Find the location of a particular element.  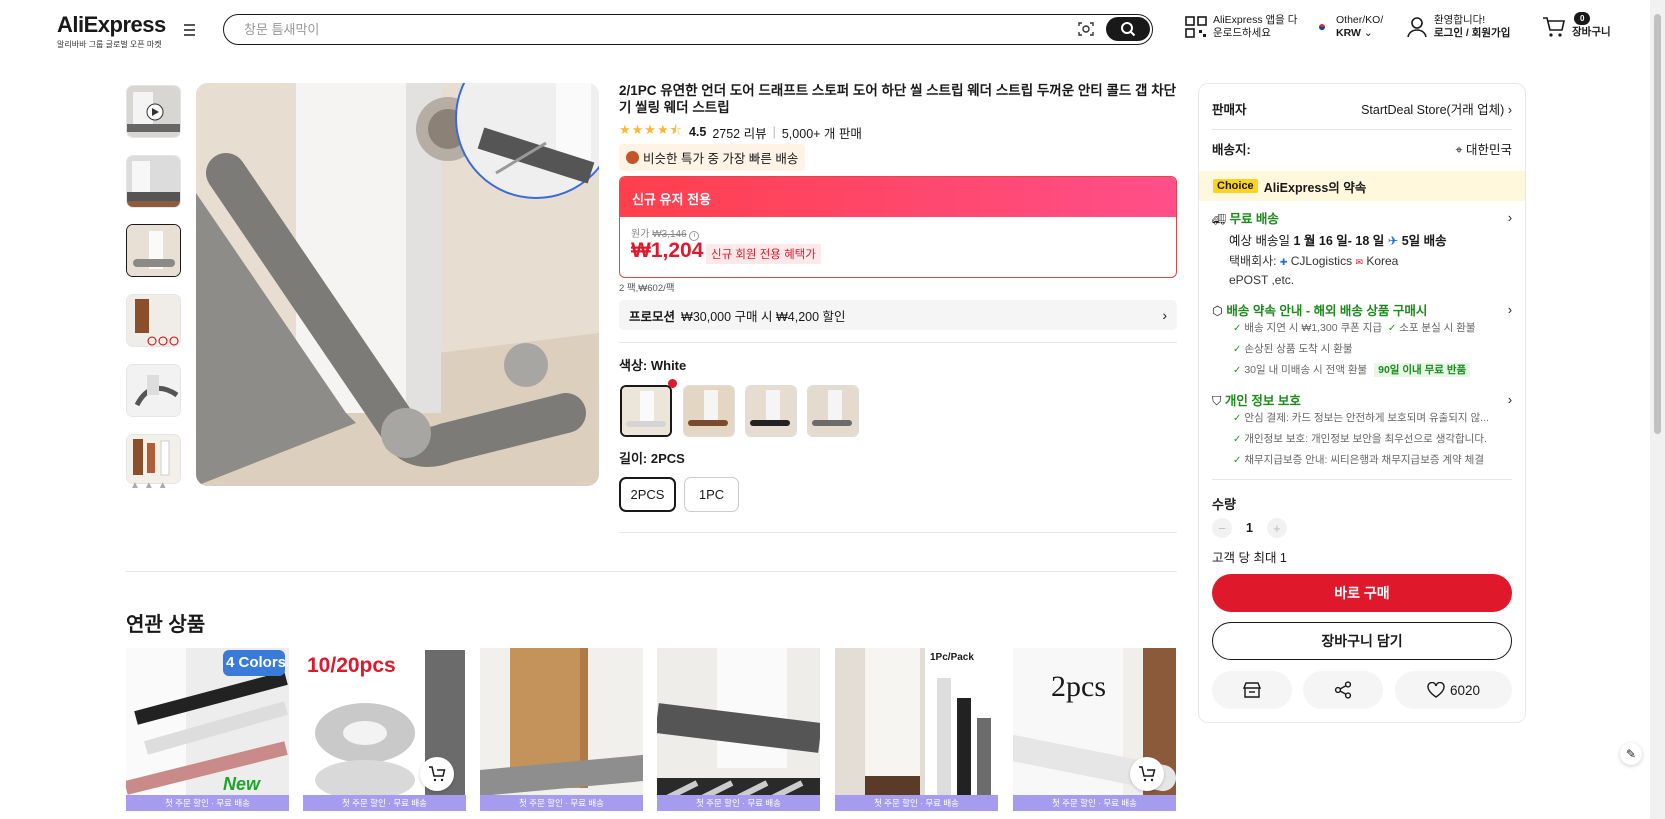

plane-icon: ✈ is located at coordinates (1393, 241).